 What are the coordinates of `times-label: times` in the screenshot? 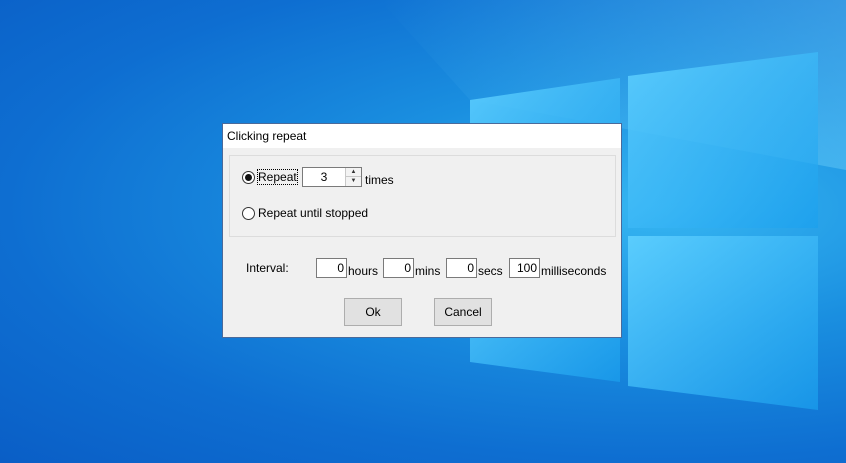 It's located at (379, 180).